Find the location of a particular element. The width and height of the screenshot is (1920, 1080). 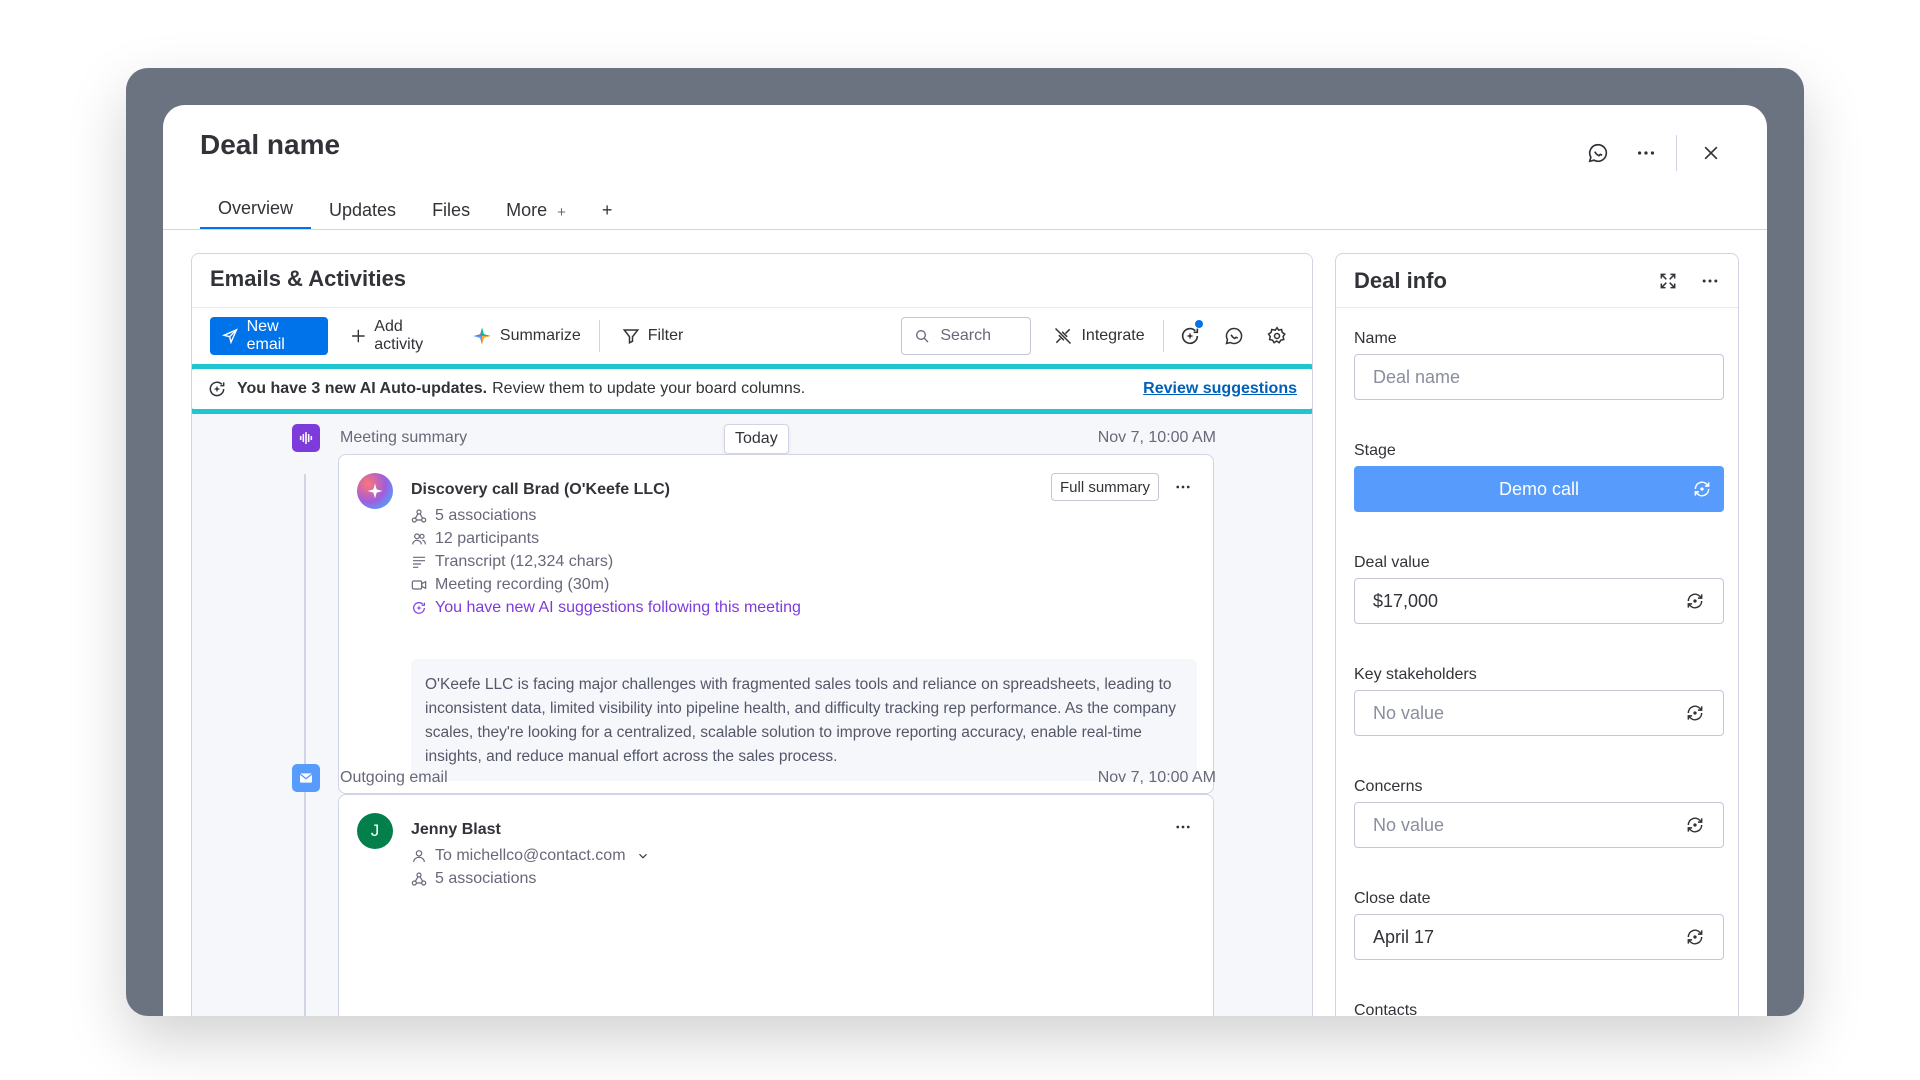

activity-header-email: Outgoing email Nov 7, 10:00 AM is located at coordinates (754, 778).